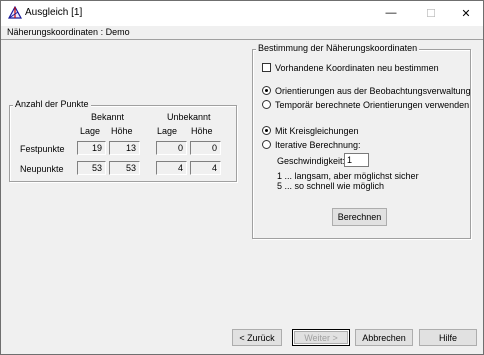  Describe the element at coordinates (205, 168) in the screenshot. I see `neupunkte-unknown-hoehe: 4` at that location.